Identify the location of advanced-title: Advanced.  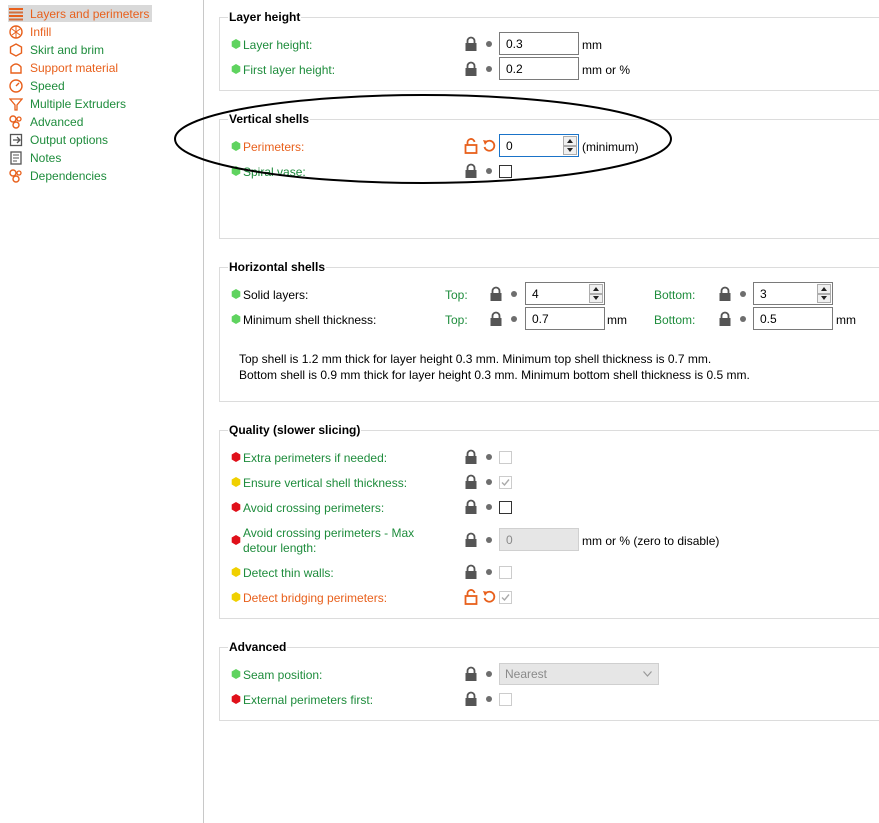
(258, 647).